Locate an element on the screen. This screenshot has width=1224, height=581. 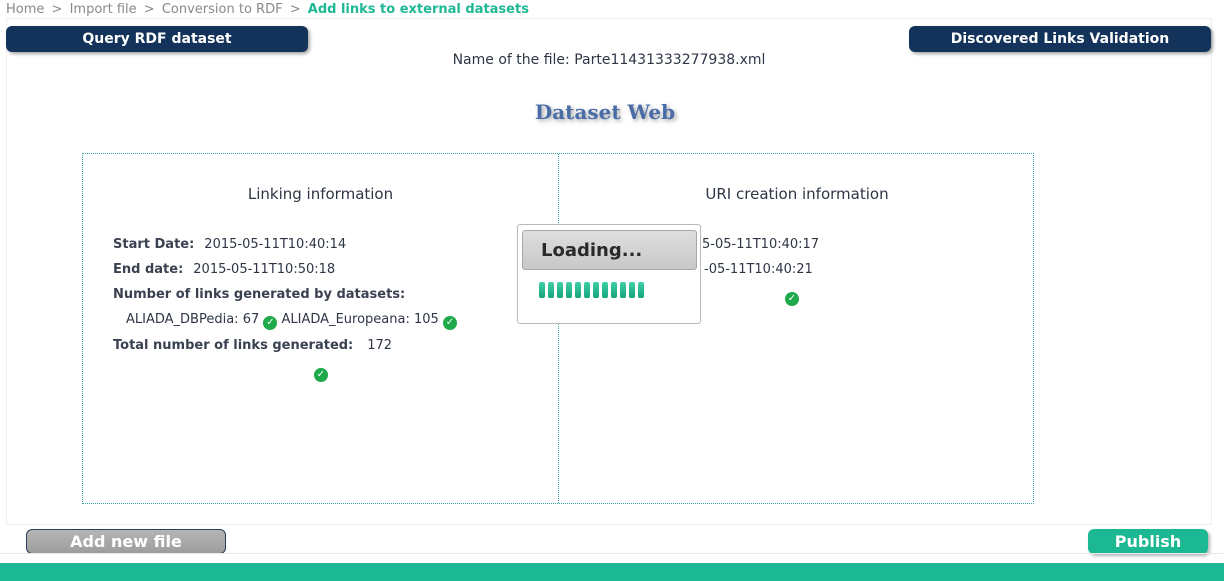
total-links-label: Total number of links generated: is located at coordinates (233, 345).